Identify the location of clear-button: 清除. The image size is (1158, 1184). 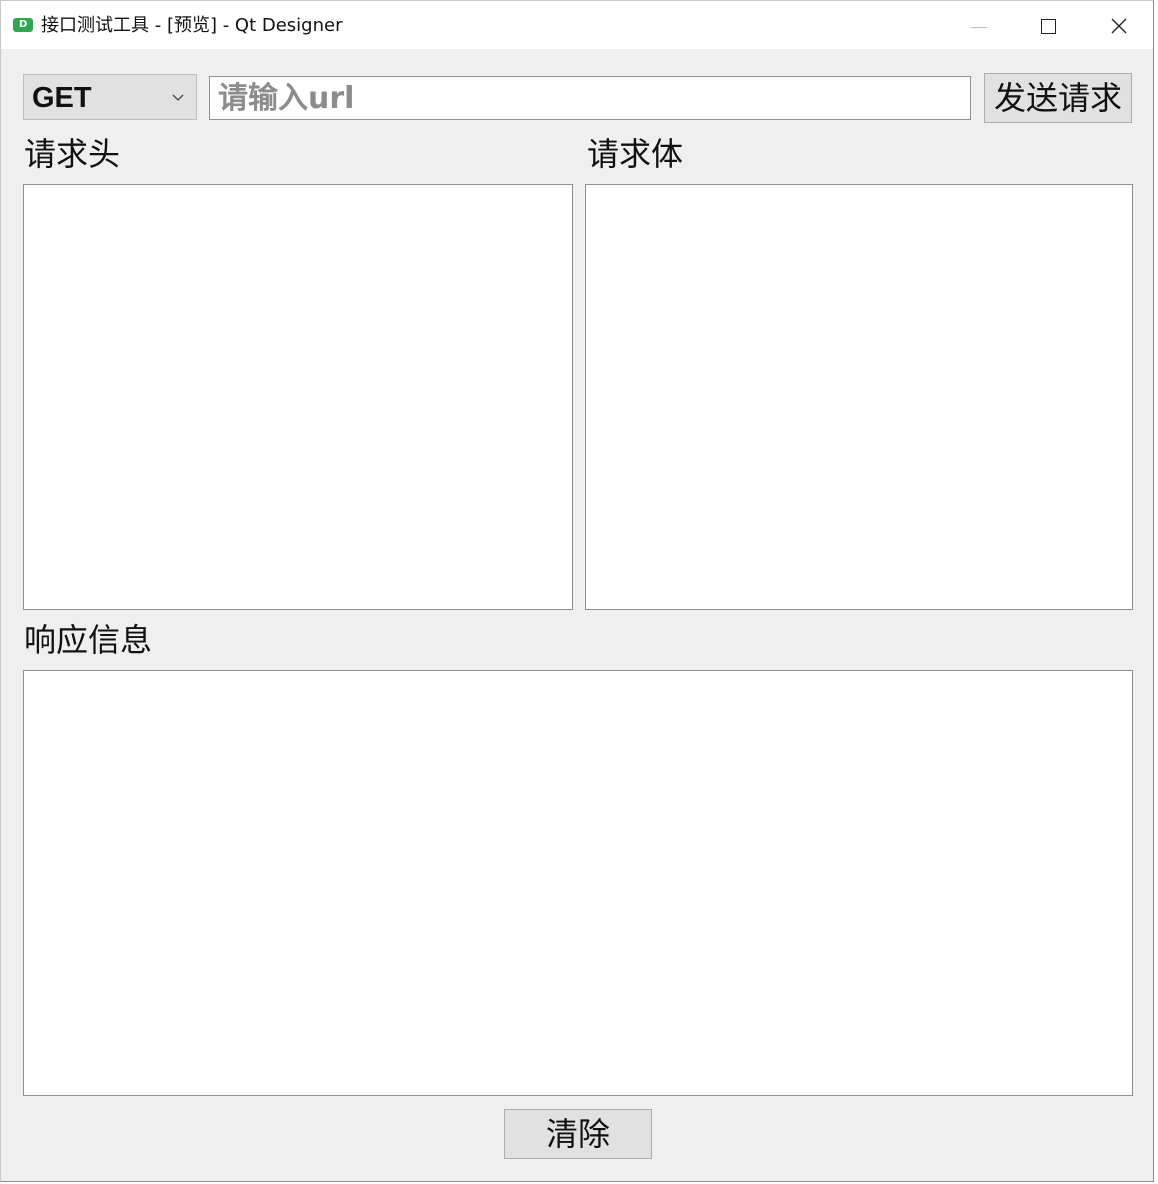
(578, 1134).